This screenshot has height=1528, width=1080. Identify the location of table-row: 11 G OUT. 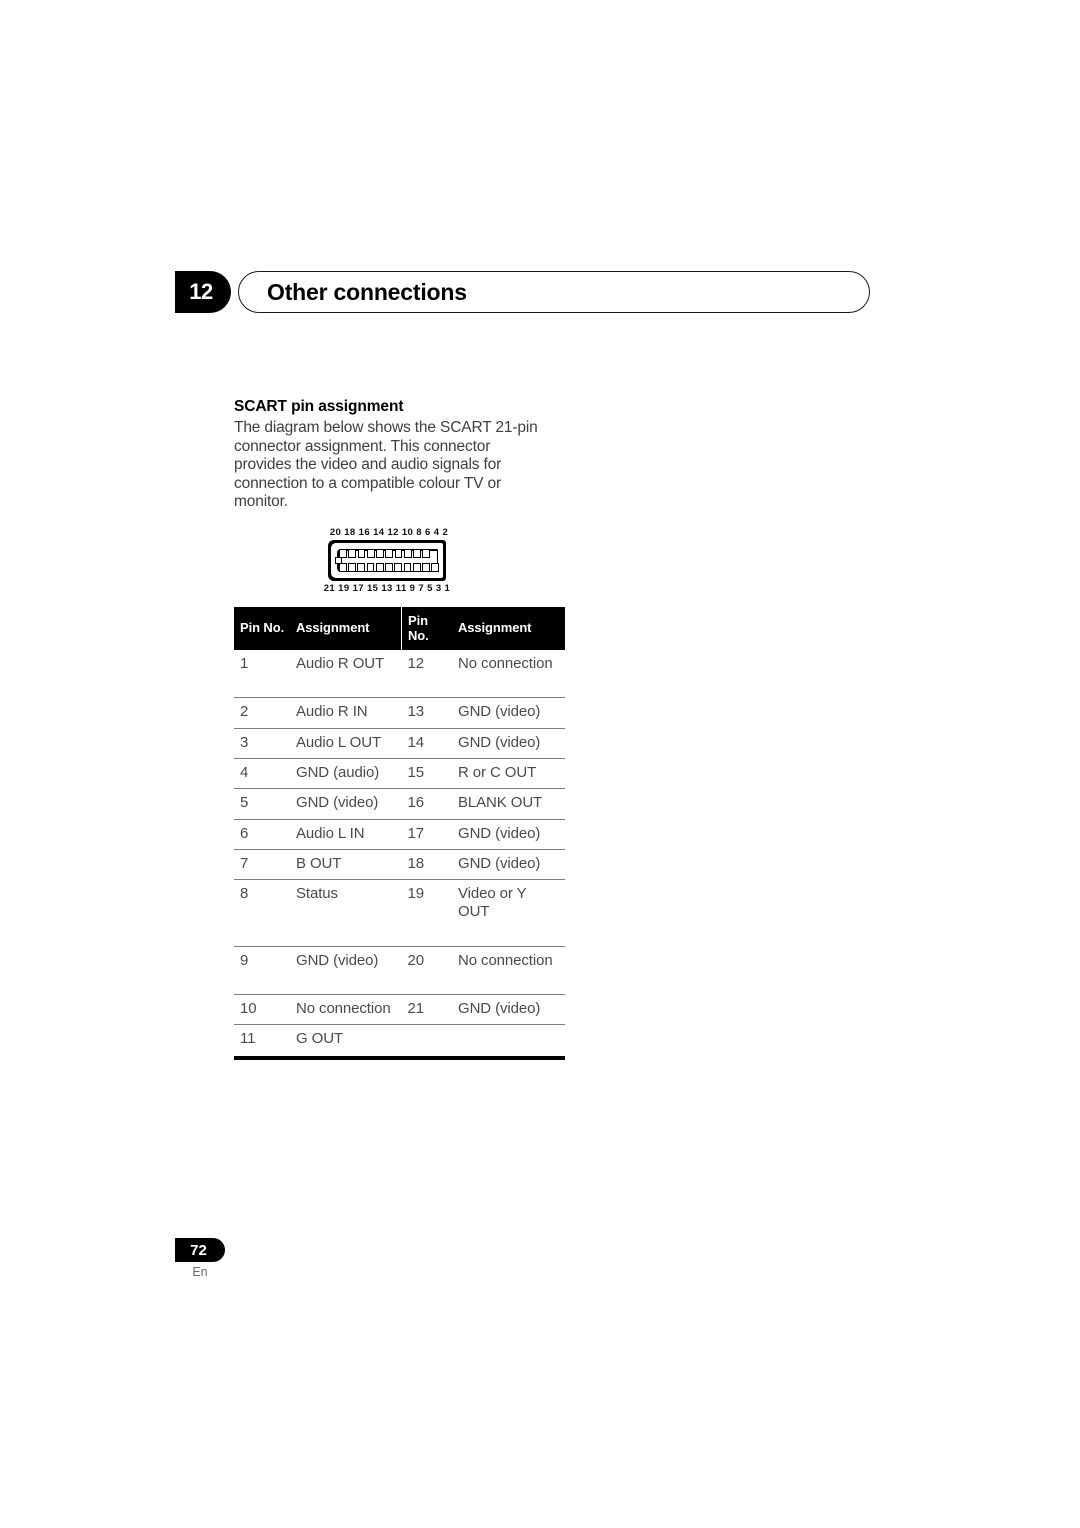
(399, 1042).